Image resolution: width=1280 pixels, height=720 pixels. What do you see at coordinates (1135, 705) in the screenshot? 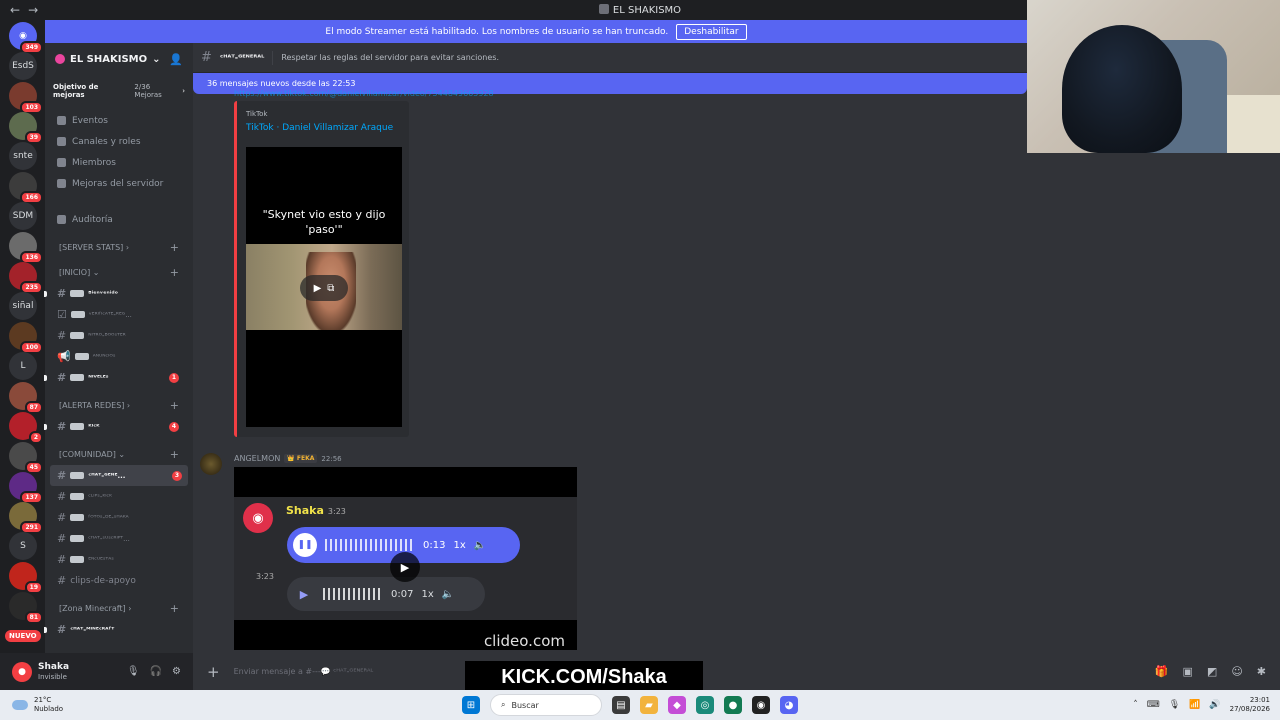
I see `chevron-up-icon: ˄` at bounding box center [1135, 705].